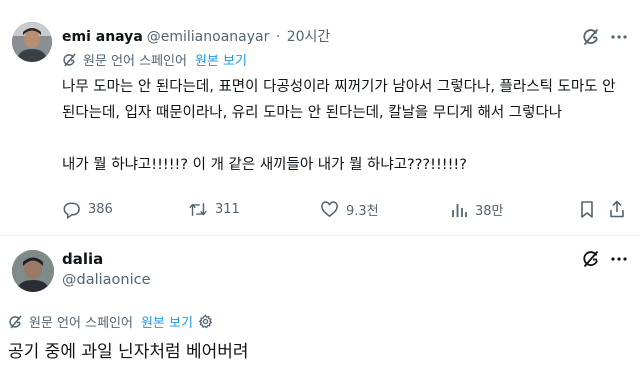  I want to click on timestamp: 20시간, so click(309, 37).